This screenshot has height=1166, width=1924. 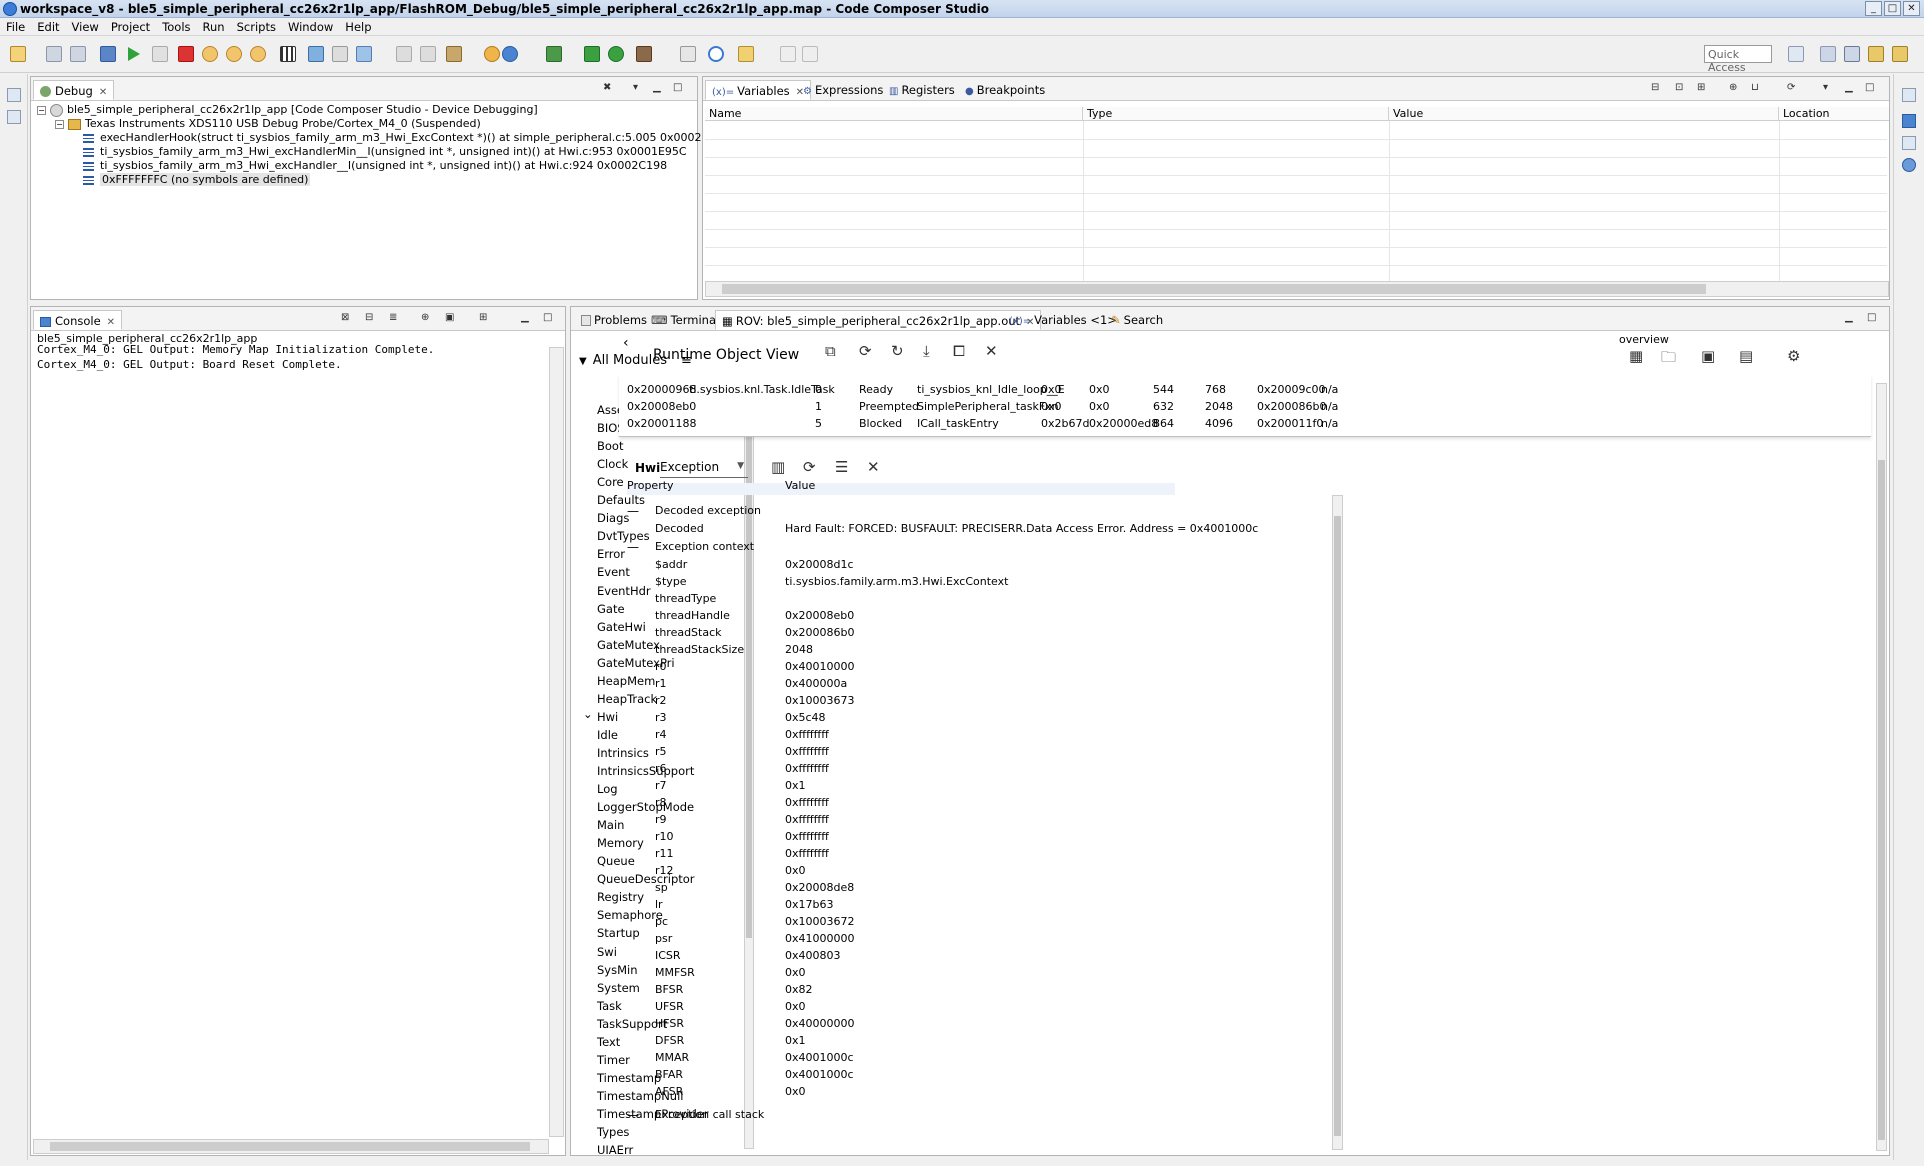 I want to click on trash-icon: ▤, so click(x=1746, y=356).